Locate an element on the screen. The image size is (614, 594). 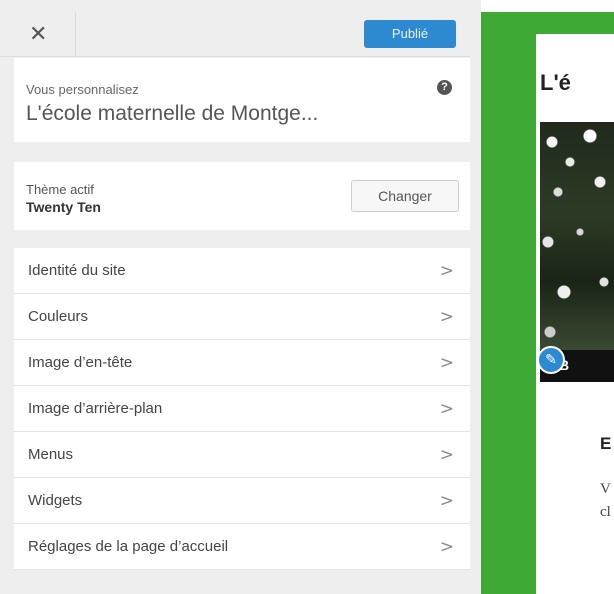
active-theme-section: Thème actif Twenty Ten Changer is located at coordinates (242, 196).